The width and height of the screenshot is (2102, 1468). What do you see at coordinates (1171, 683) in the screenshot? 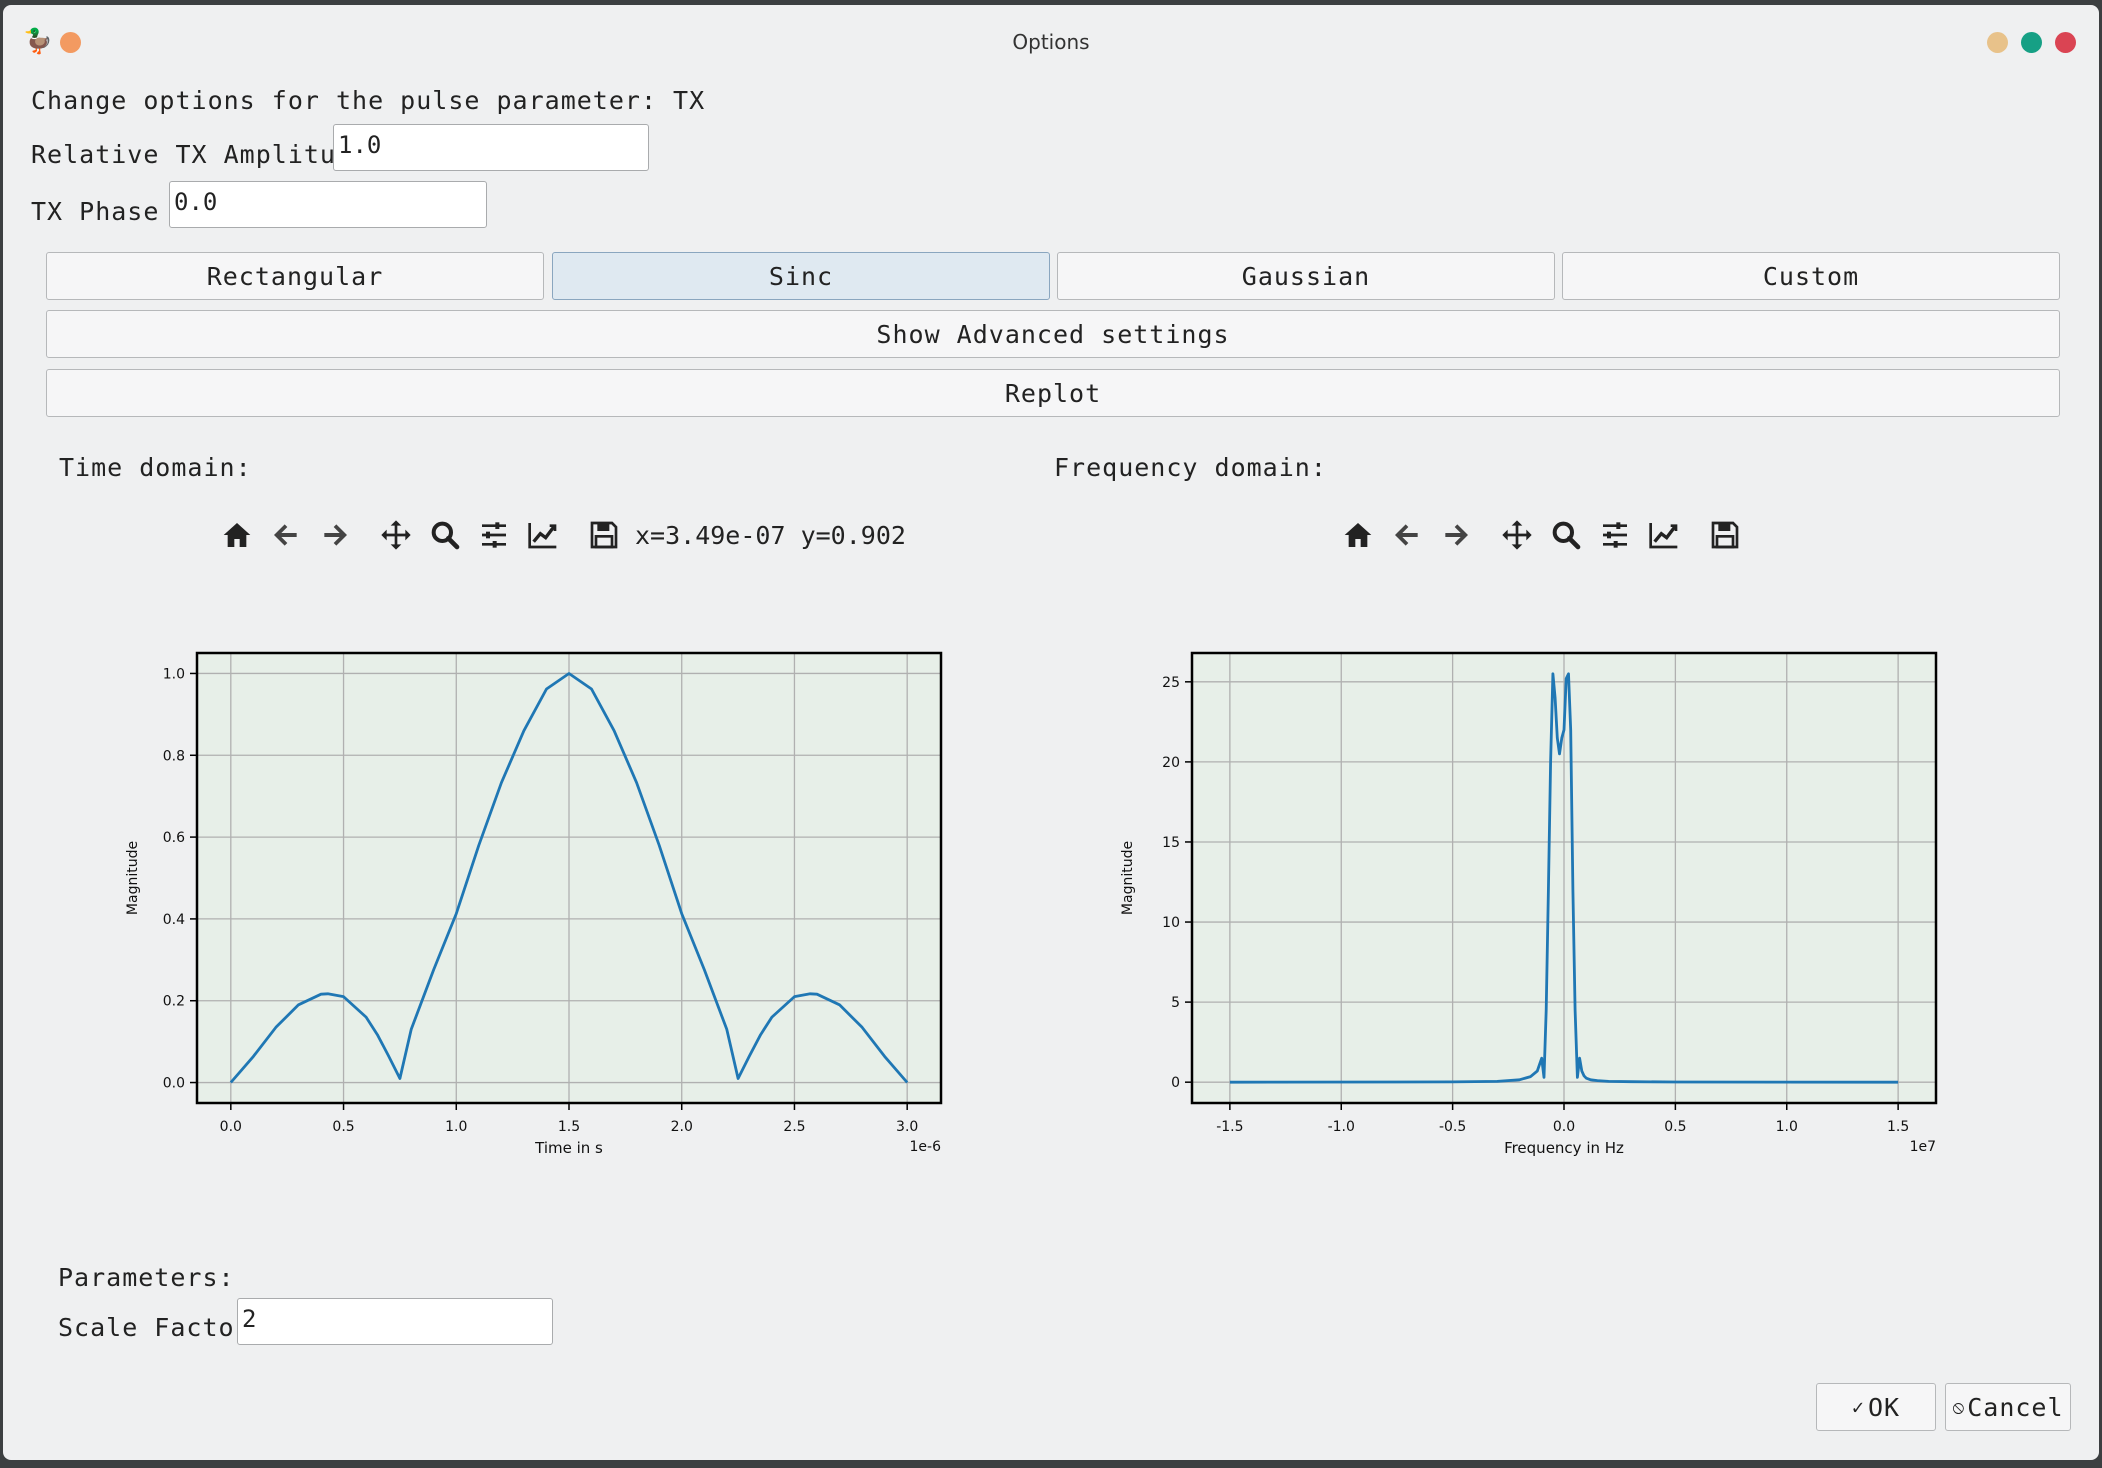
I see `y-tick-label: 25` at bounding box center [1171, 683].